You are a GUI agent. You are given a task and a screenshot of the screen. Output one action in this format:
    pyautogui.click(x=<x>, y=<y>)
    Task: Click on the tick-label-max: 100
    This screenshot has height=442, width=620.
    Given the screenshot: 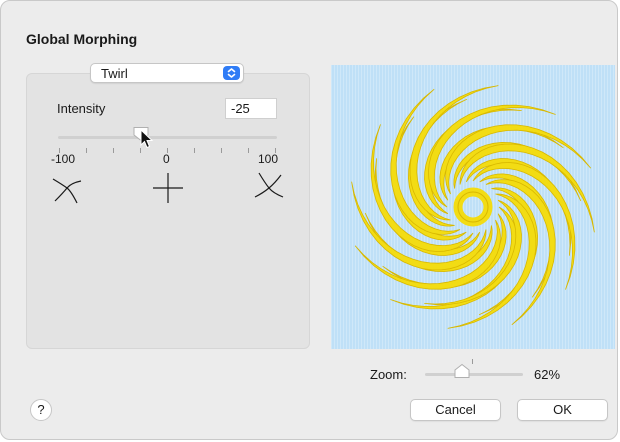 What is the action you would take?
    pyautogui.click(x=268, y=159)
    